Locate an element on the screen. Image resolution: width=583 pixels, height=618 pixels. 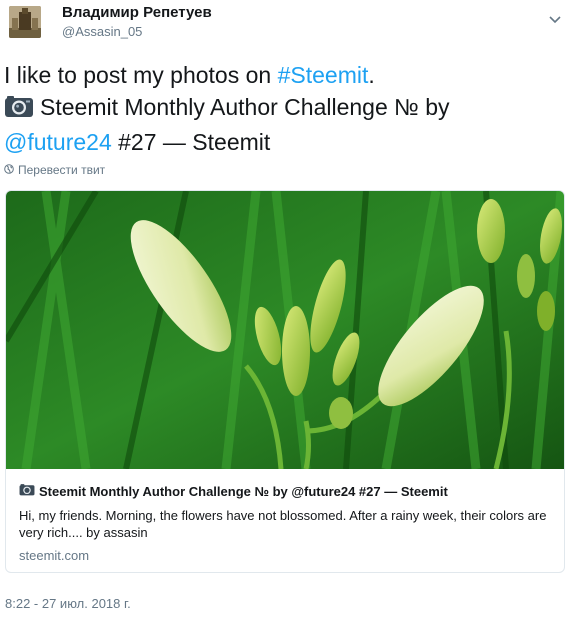
tweet-text-part: Steemit Monthly Author Challenge № by is located at coordinates (245, 107).